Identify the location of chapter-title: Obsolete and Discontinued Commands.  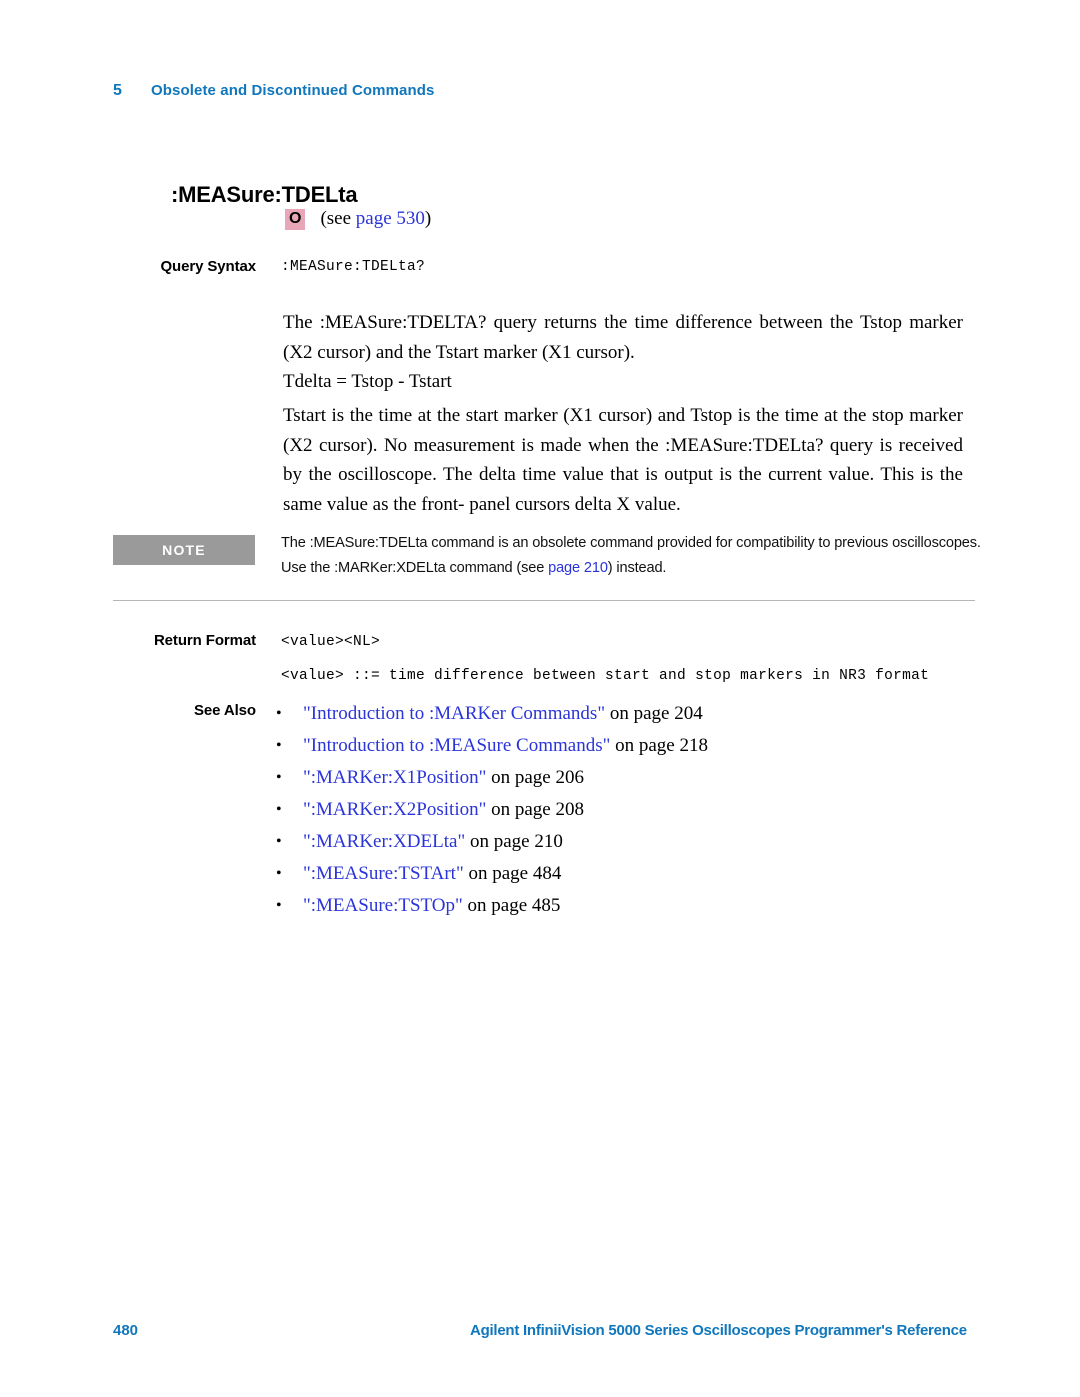
(293, 90).